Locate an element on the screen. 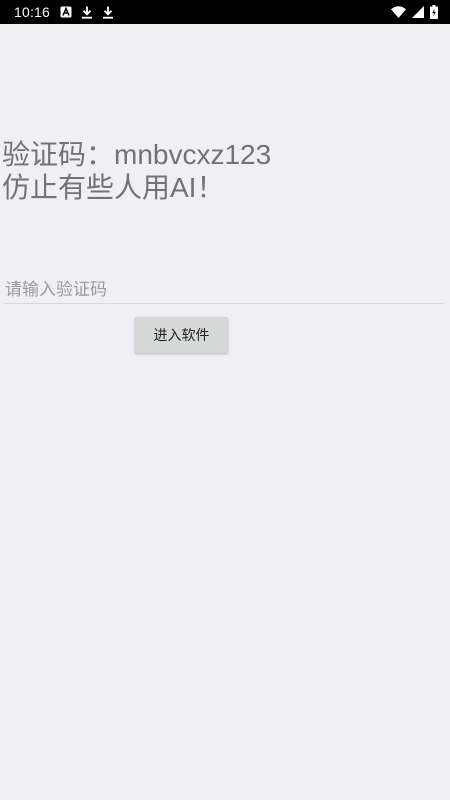  captcha-code-text: 验证码：mnbvcxz123 is located at coordinates (137, 154).